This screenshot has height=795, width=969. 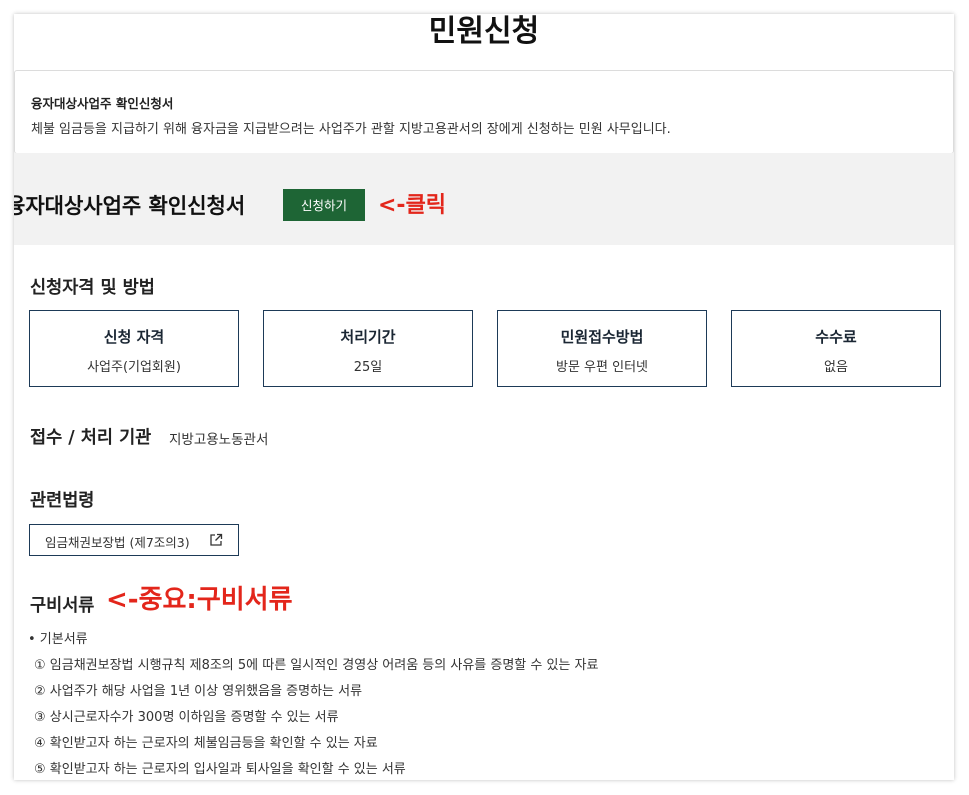 I want to click on qualification-heading: 신청자격 및 방법, so click(x=92, y=288).